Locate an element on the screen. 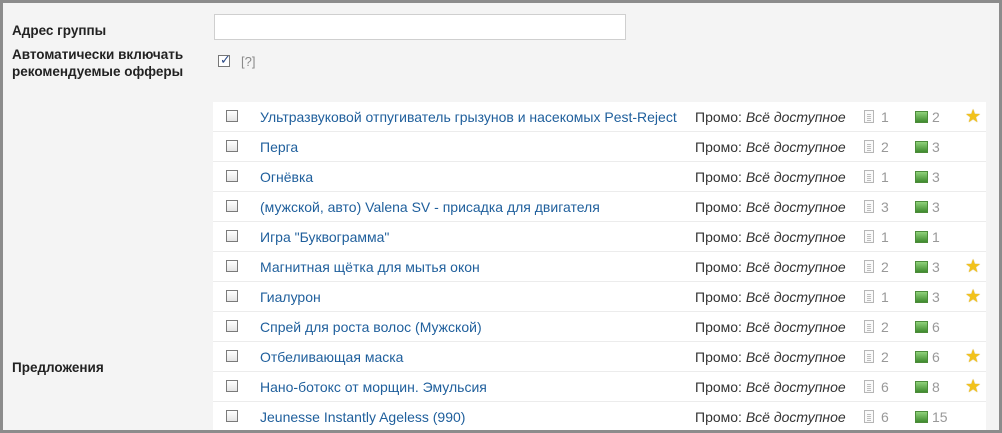  group-address-input is located at coordinates (420, 27).